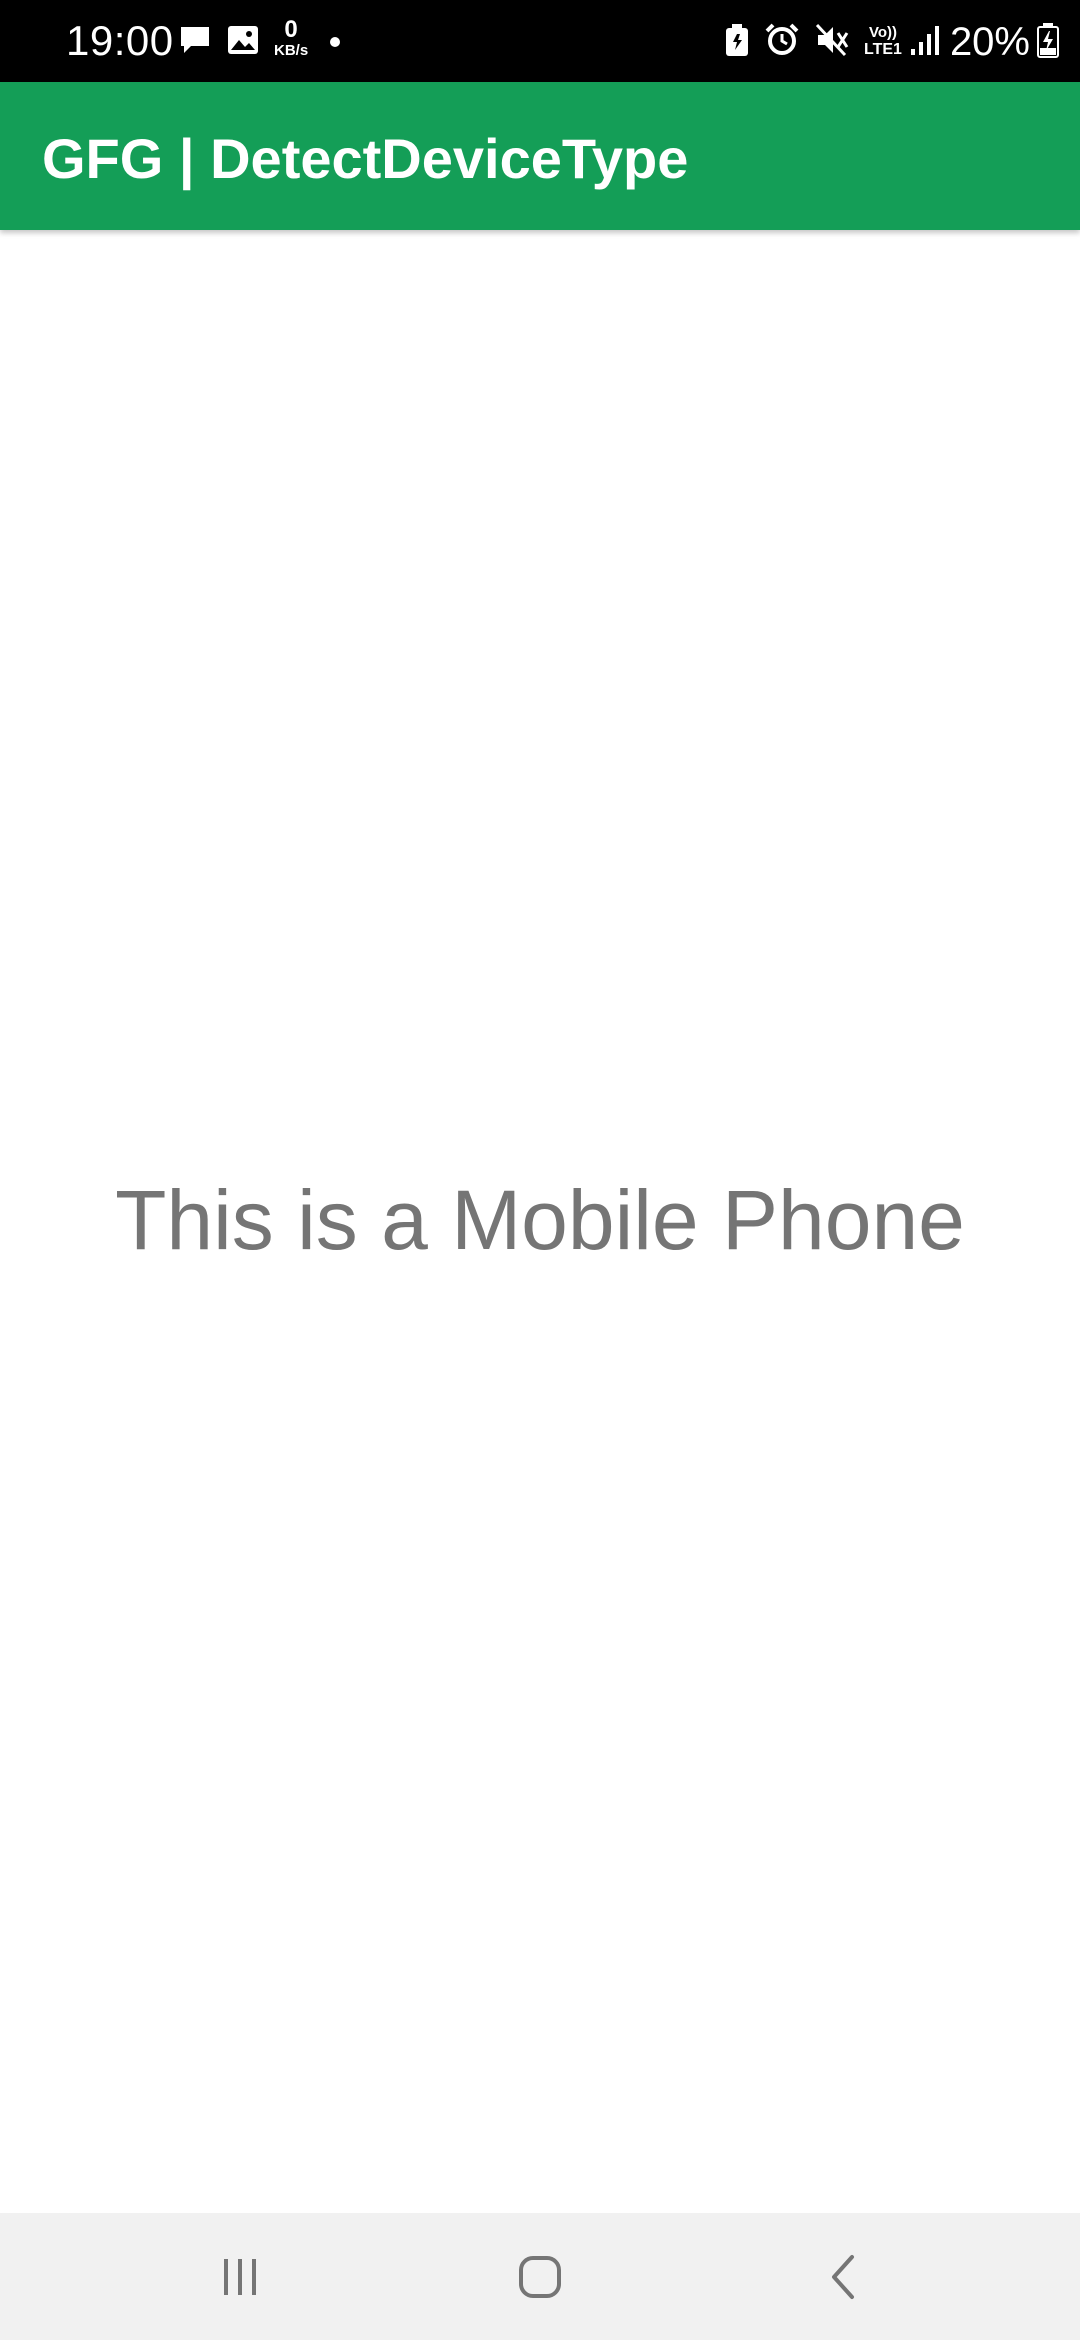 This screenshot has width=1080, height=2340. What do you see at coordinates (1048, 42) in the screenshot?
I see `battery-icon` at bounding box center [1048, 42].